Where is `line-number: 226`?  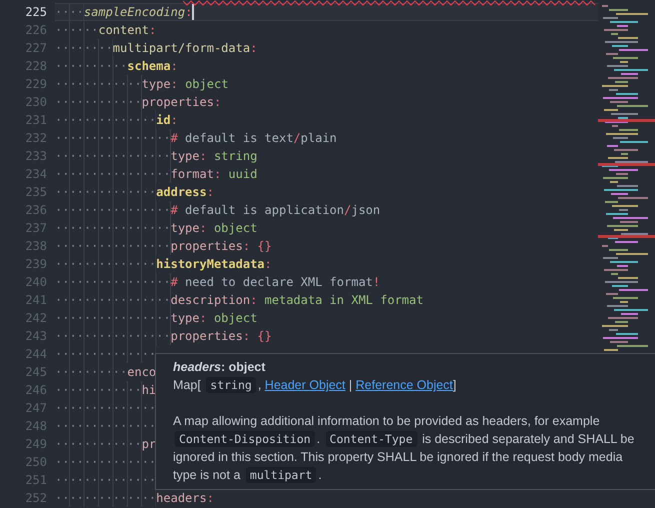 line-number: 226 is located at coordinates (36, 30).